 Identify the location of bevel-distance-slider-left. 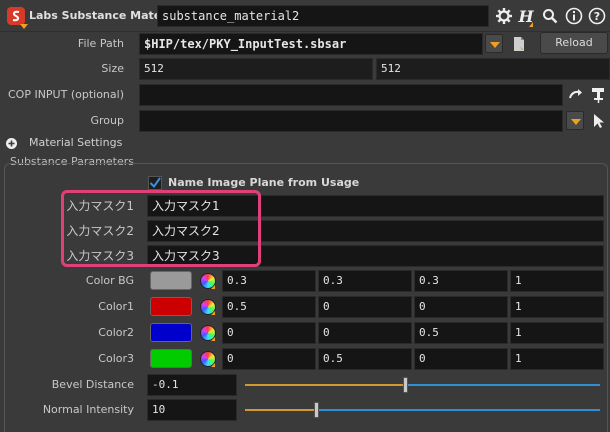
(325, 385).